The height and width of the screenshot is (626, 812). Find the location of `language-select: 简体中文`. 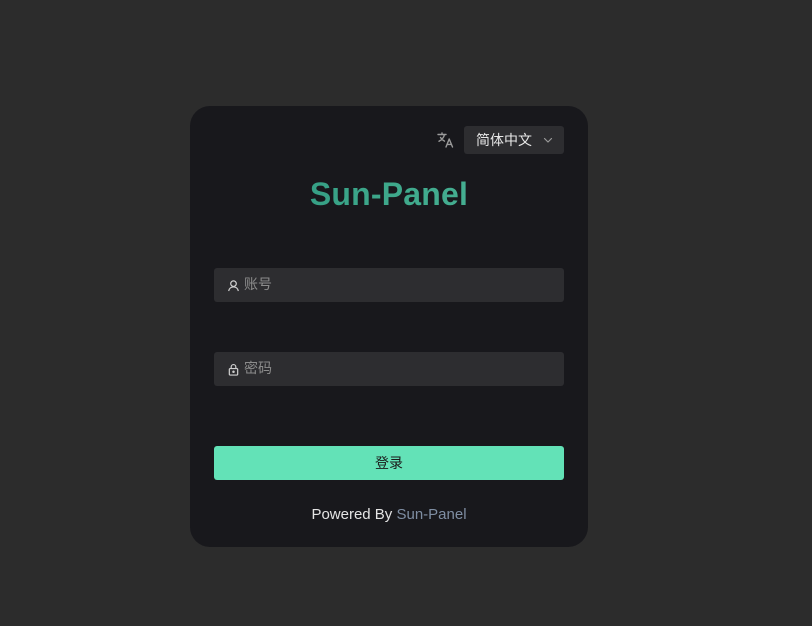

language-select: 简体中文 is located at coordinates (514, 140).